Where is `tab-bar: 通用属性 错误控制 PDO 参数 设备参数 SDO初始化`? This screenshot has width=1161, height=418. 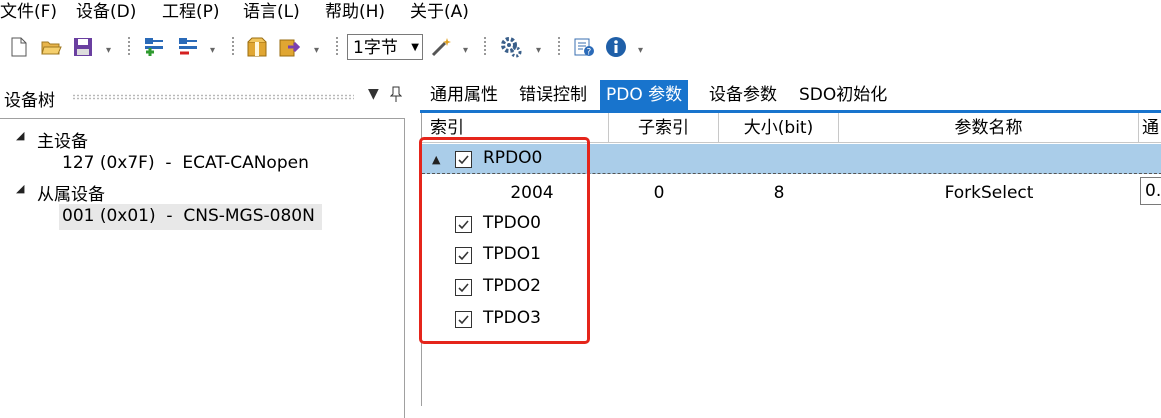 tab-bar: 通用属性 错误控制 PDO 参数 设备参数 SDO初始化 is located at coordinates (790, 95).